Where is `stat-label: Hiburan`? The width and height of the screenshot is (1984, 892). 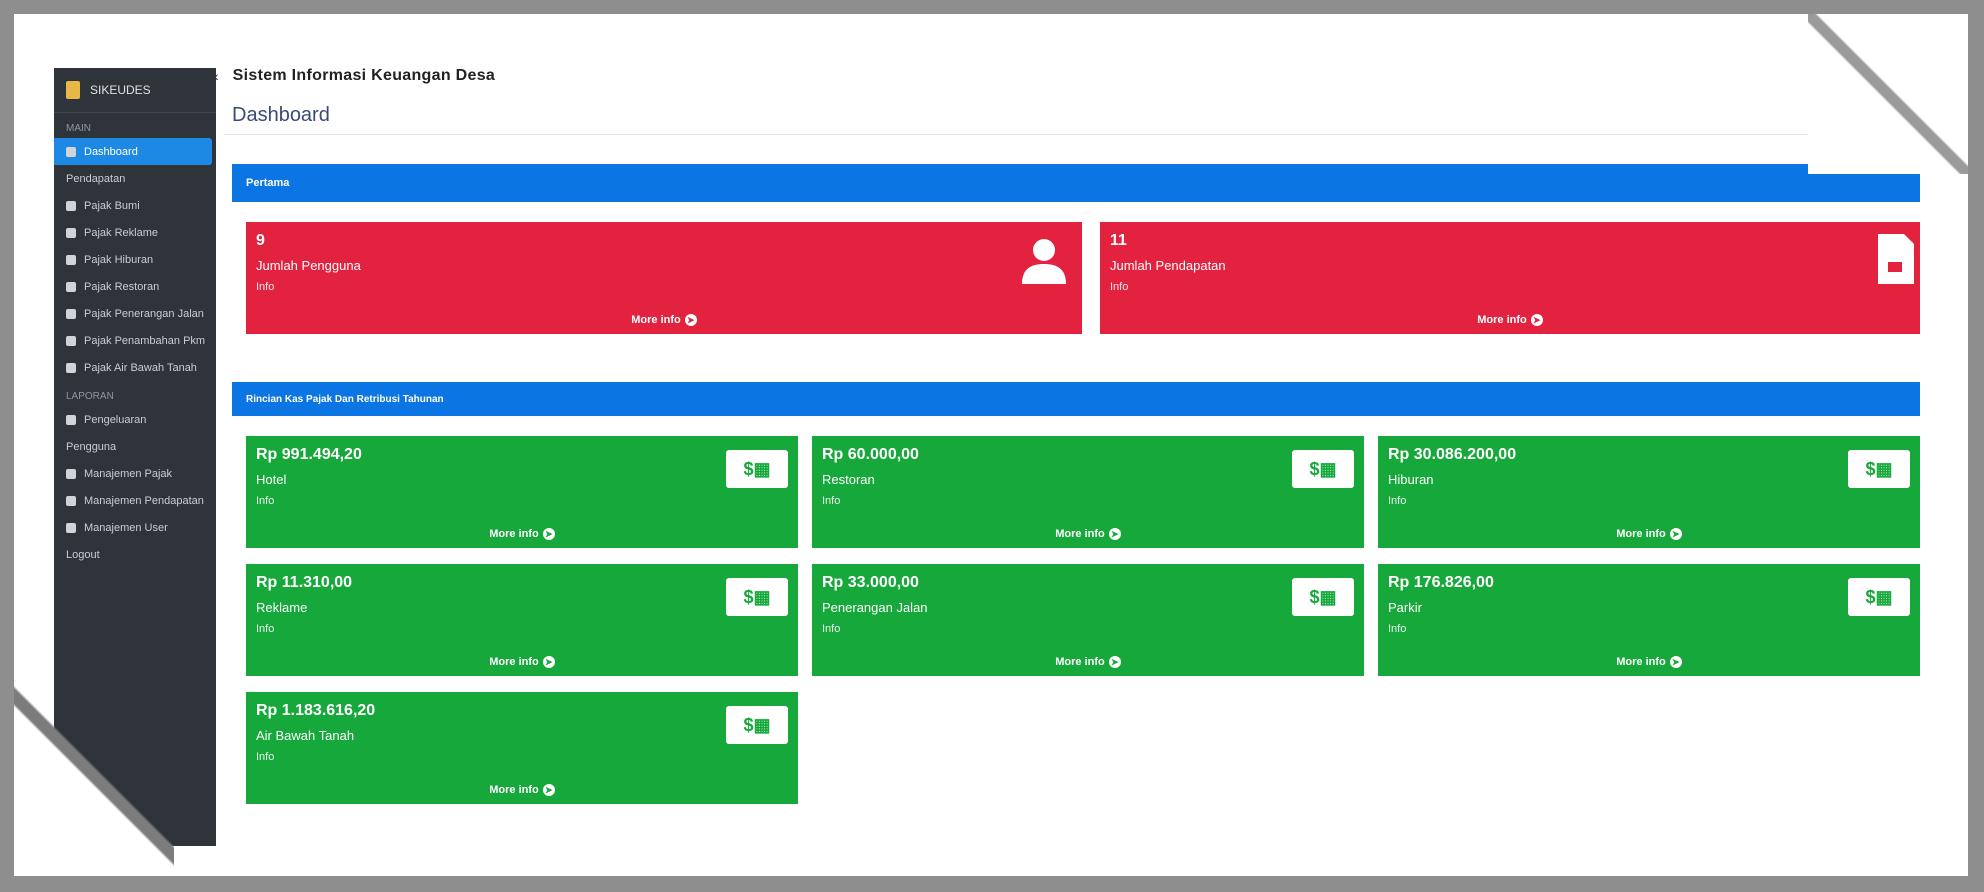
stat-label: Hiburan is located at coordinates (1411, 479).